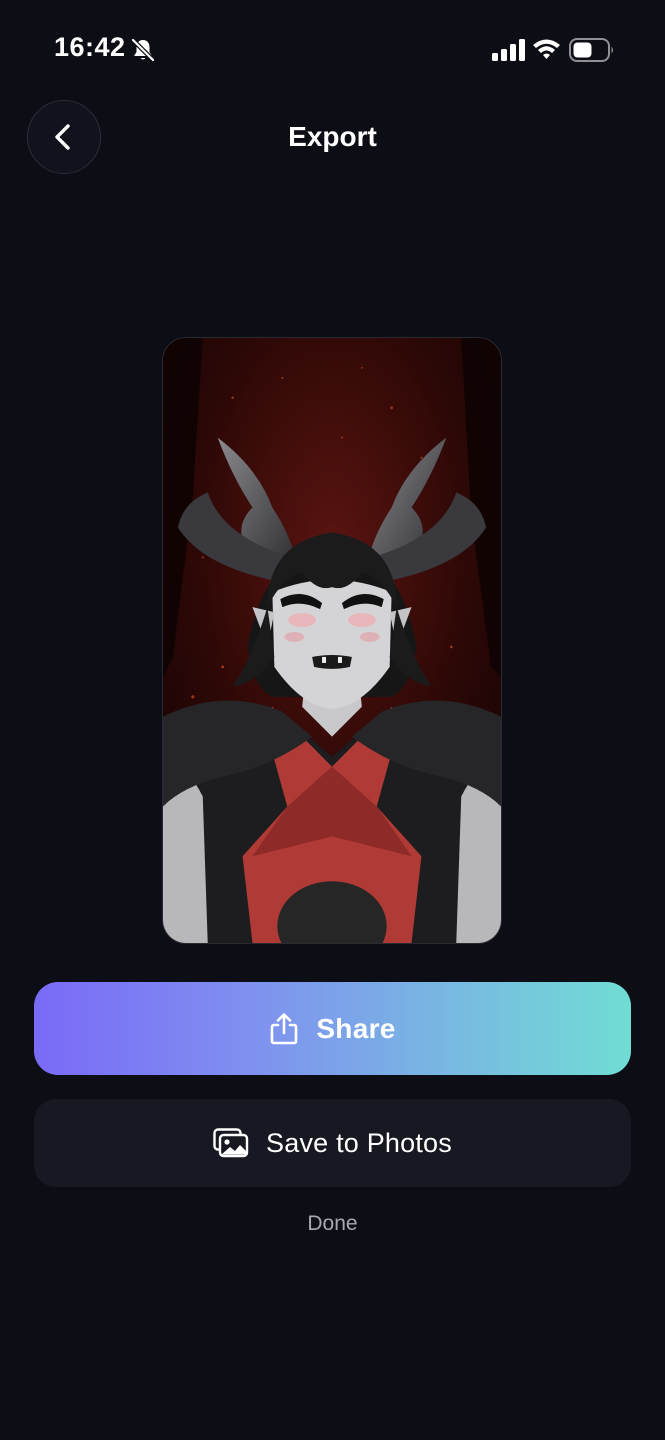 The height and width of the screenshot is (1440, 665). Describe the element at coordinates (143, 50) in the screenshot. I see `bell-slash-icon` at that location.